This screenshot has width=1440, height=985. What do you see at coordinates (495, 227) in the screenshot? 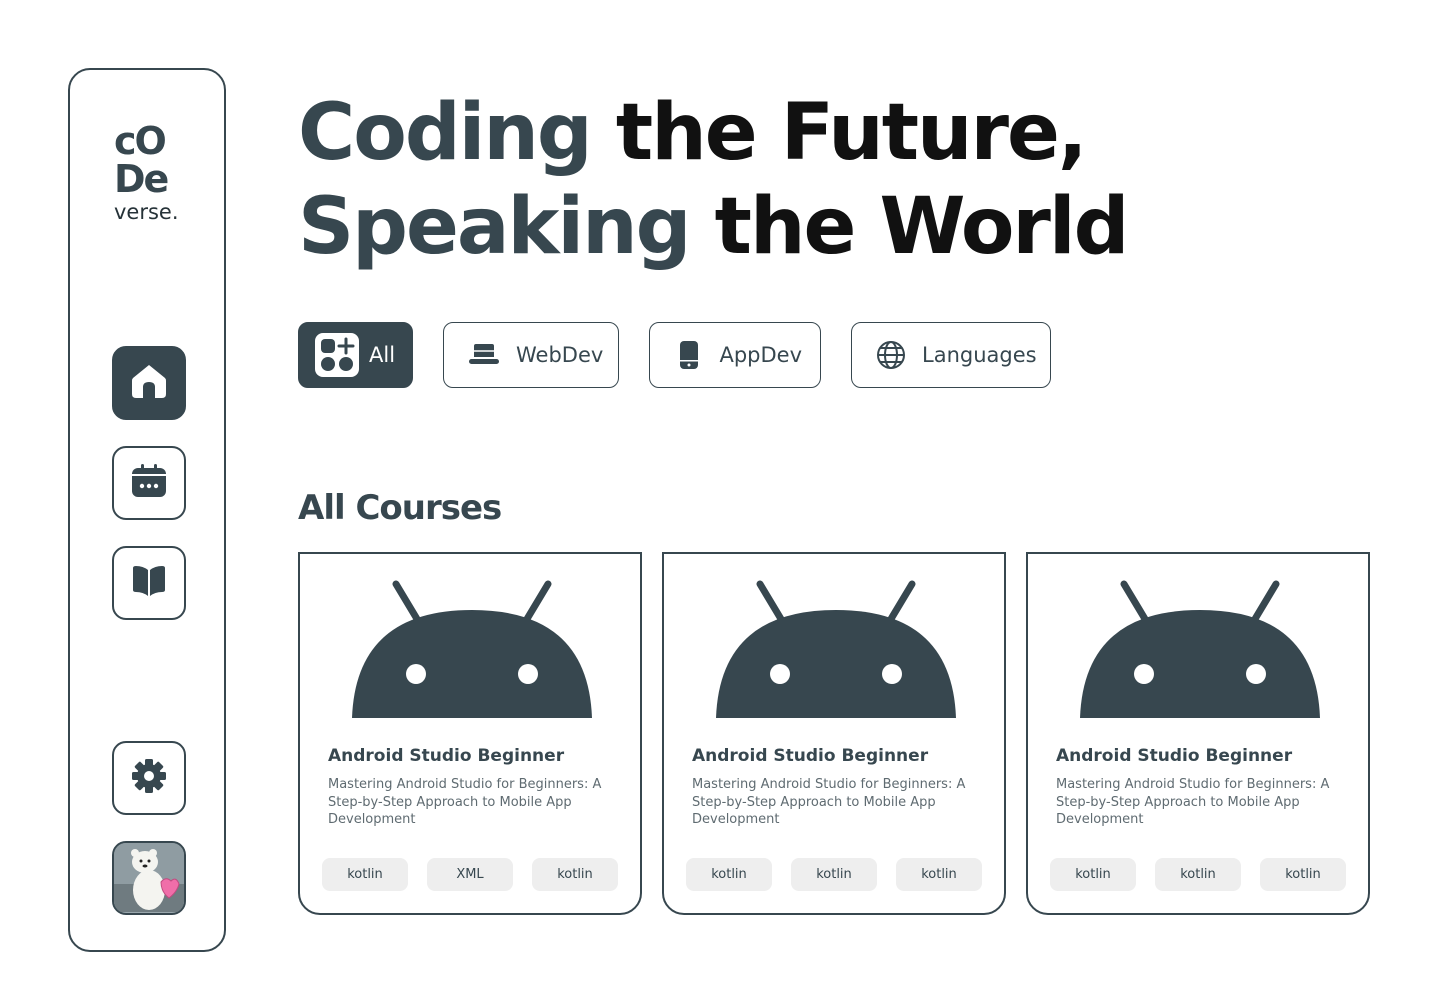
I see `hero-line-2-bold: Speaking` at bounding box center [495, 227].